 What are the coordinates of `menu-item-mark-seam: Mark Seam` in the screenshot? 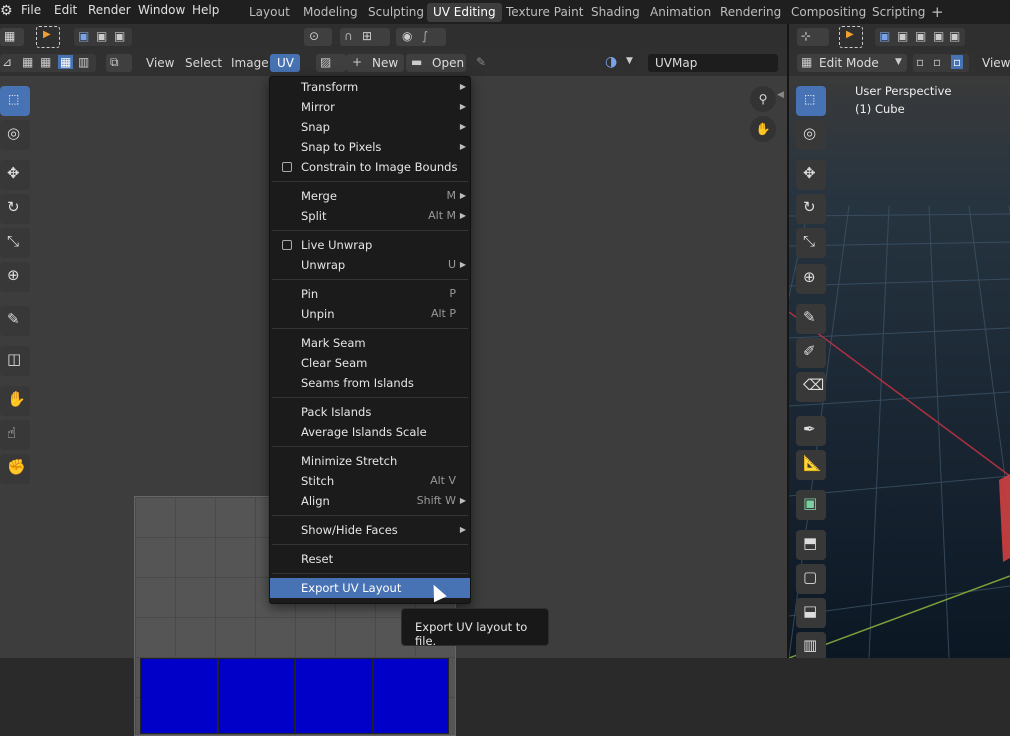 It's located at (370, 343).